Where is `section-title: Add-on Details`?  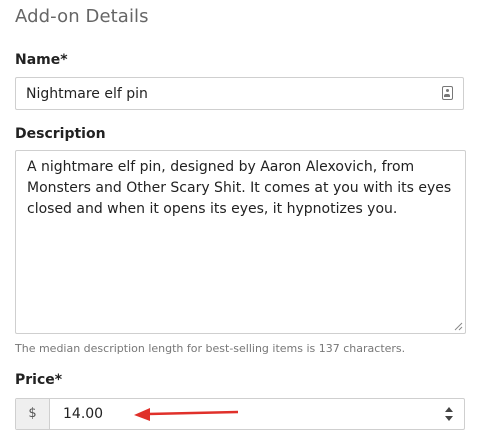 section-title: Add-on Details is located at coordinates (82, 16).